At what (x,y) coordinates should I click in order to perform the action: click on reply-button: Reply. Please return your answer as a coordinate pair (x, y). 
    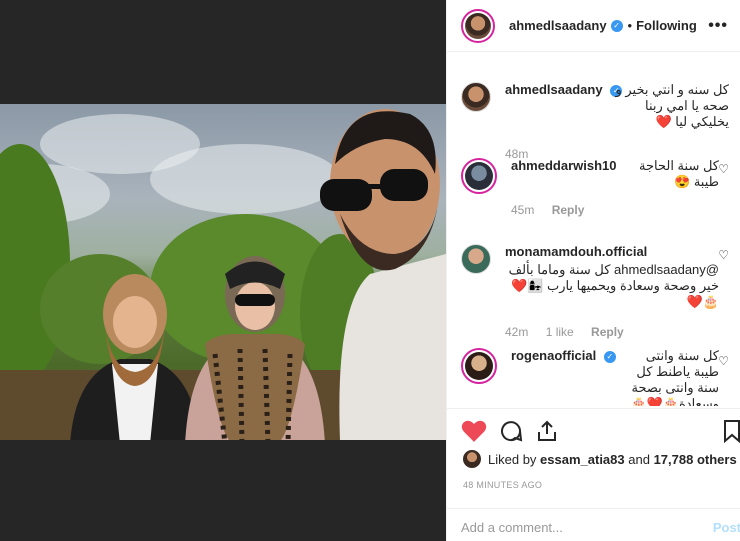
    Looking at the image, I should click on (568, 210).